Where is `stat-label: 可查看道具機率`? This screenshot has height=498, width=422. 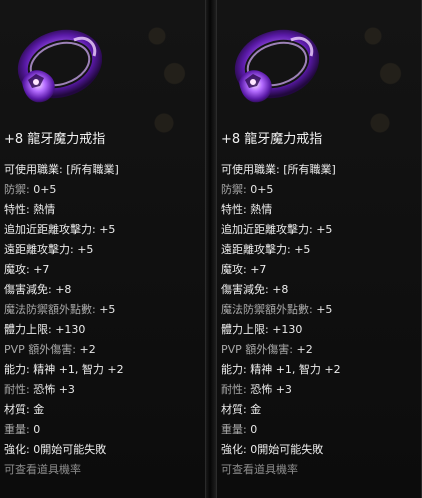
stat-label: 可查看道具機率 is located at coordinates (259, 469).